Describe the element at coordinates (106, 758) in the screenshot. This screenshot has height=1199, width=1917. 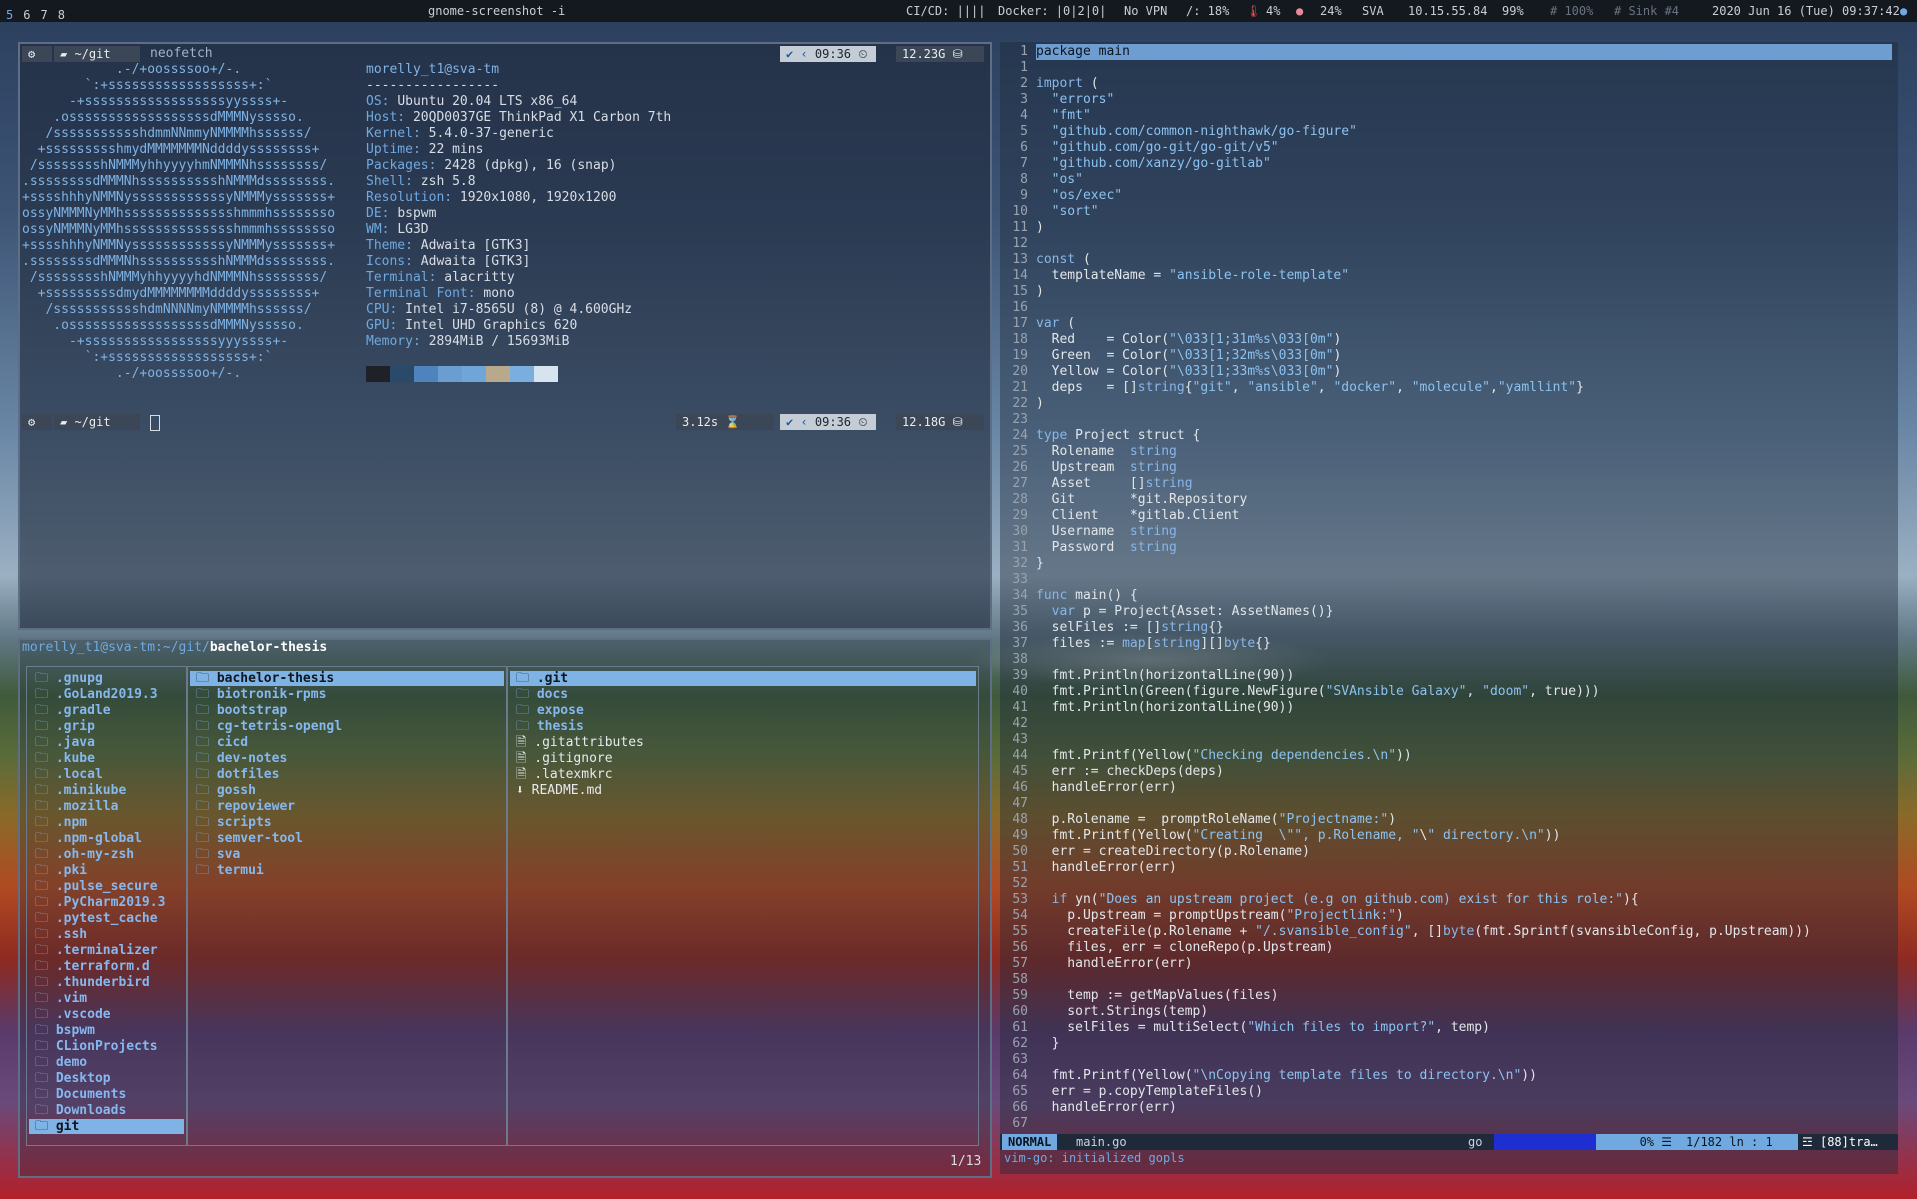
I see `file-entry: 🗀 .kube` at that location.